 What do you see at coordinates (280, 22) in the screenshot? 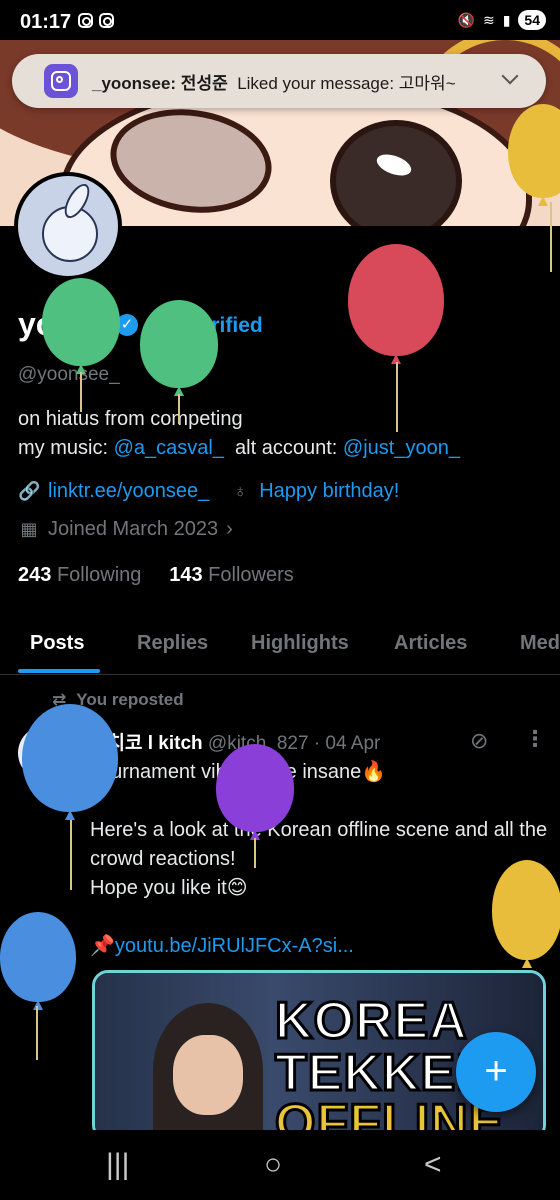
I see `status-bar: 01:17 🔇 ≋ ▮ 54` at bounding box center [280, 22].